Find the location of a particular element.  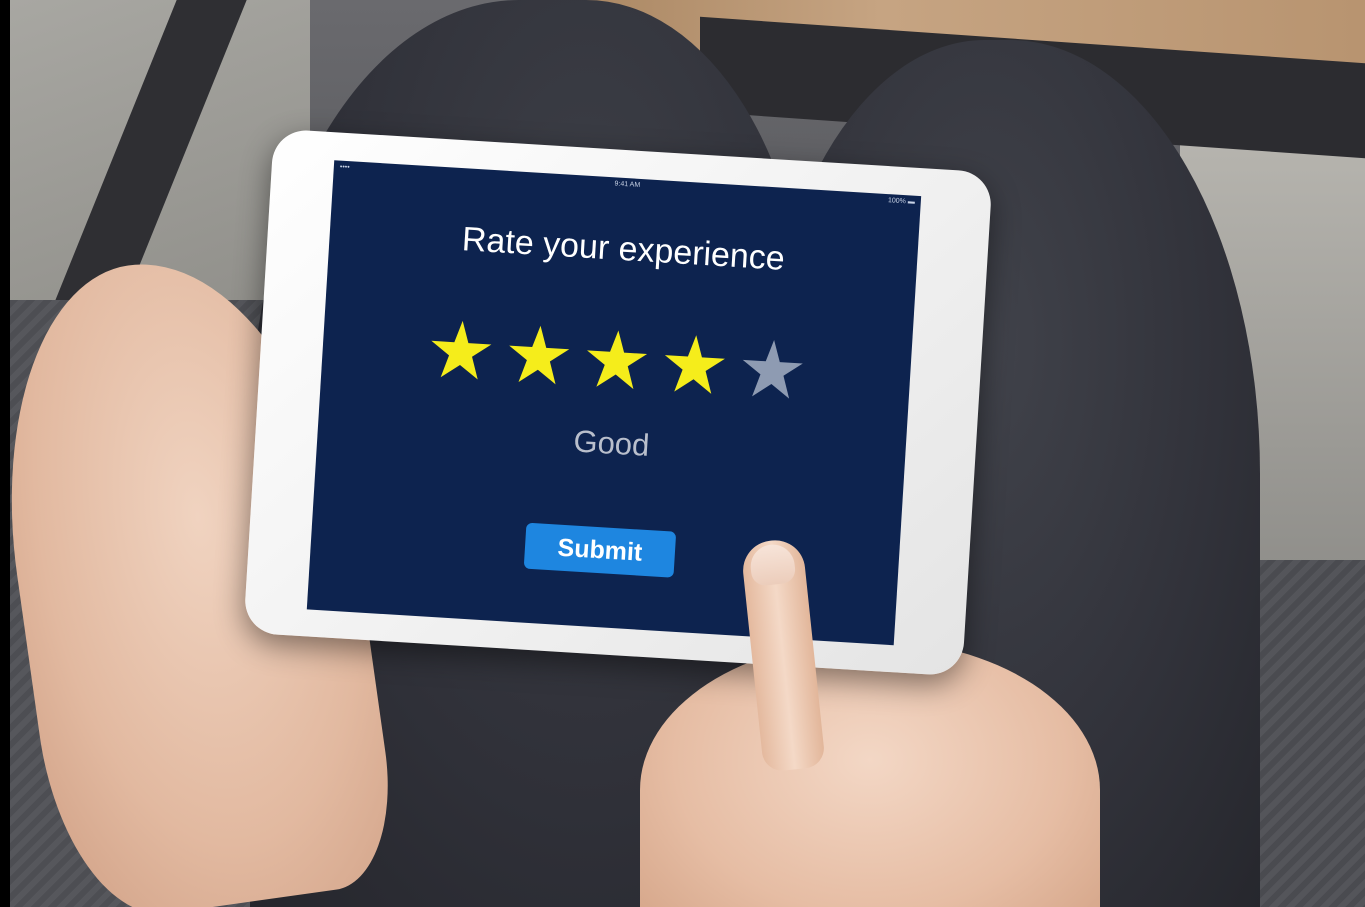

star-icon-empty is located at coordinates (772, 369).